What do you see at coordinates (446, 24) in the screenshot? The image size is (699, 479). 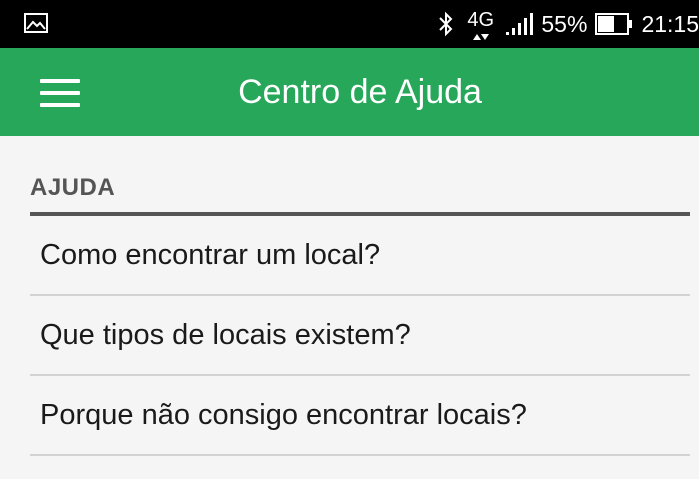 I see `bluetooth-icon` at bounding box center [446, 24].